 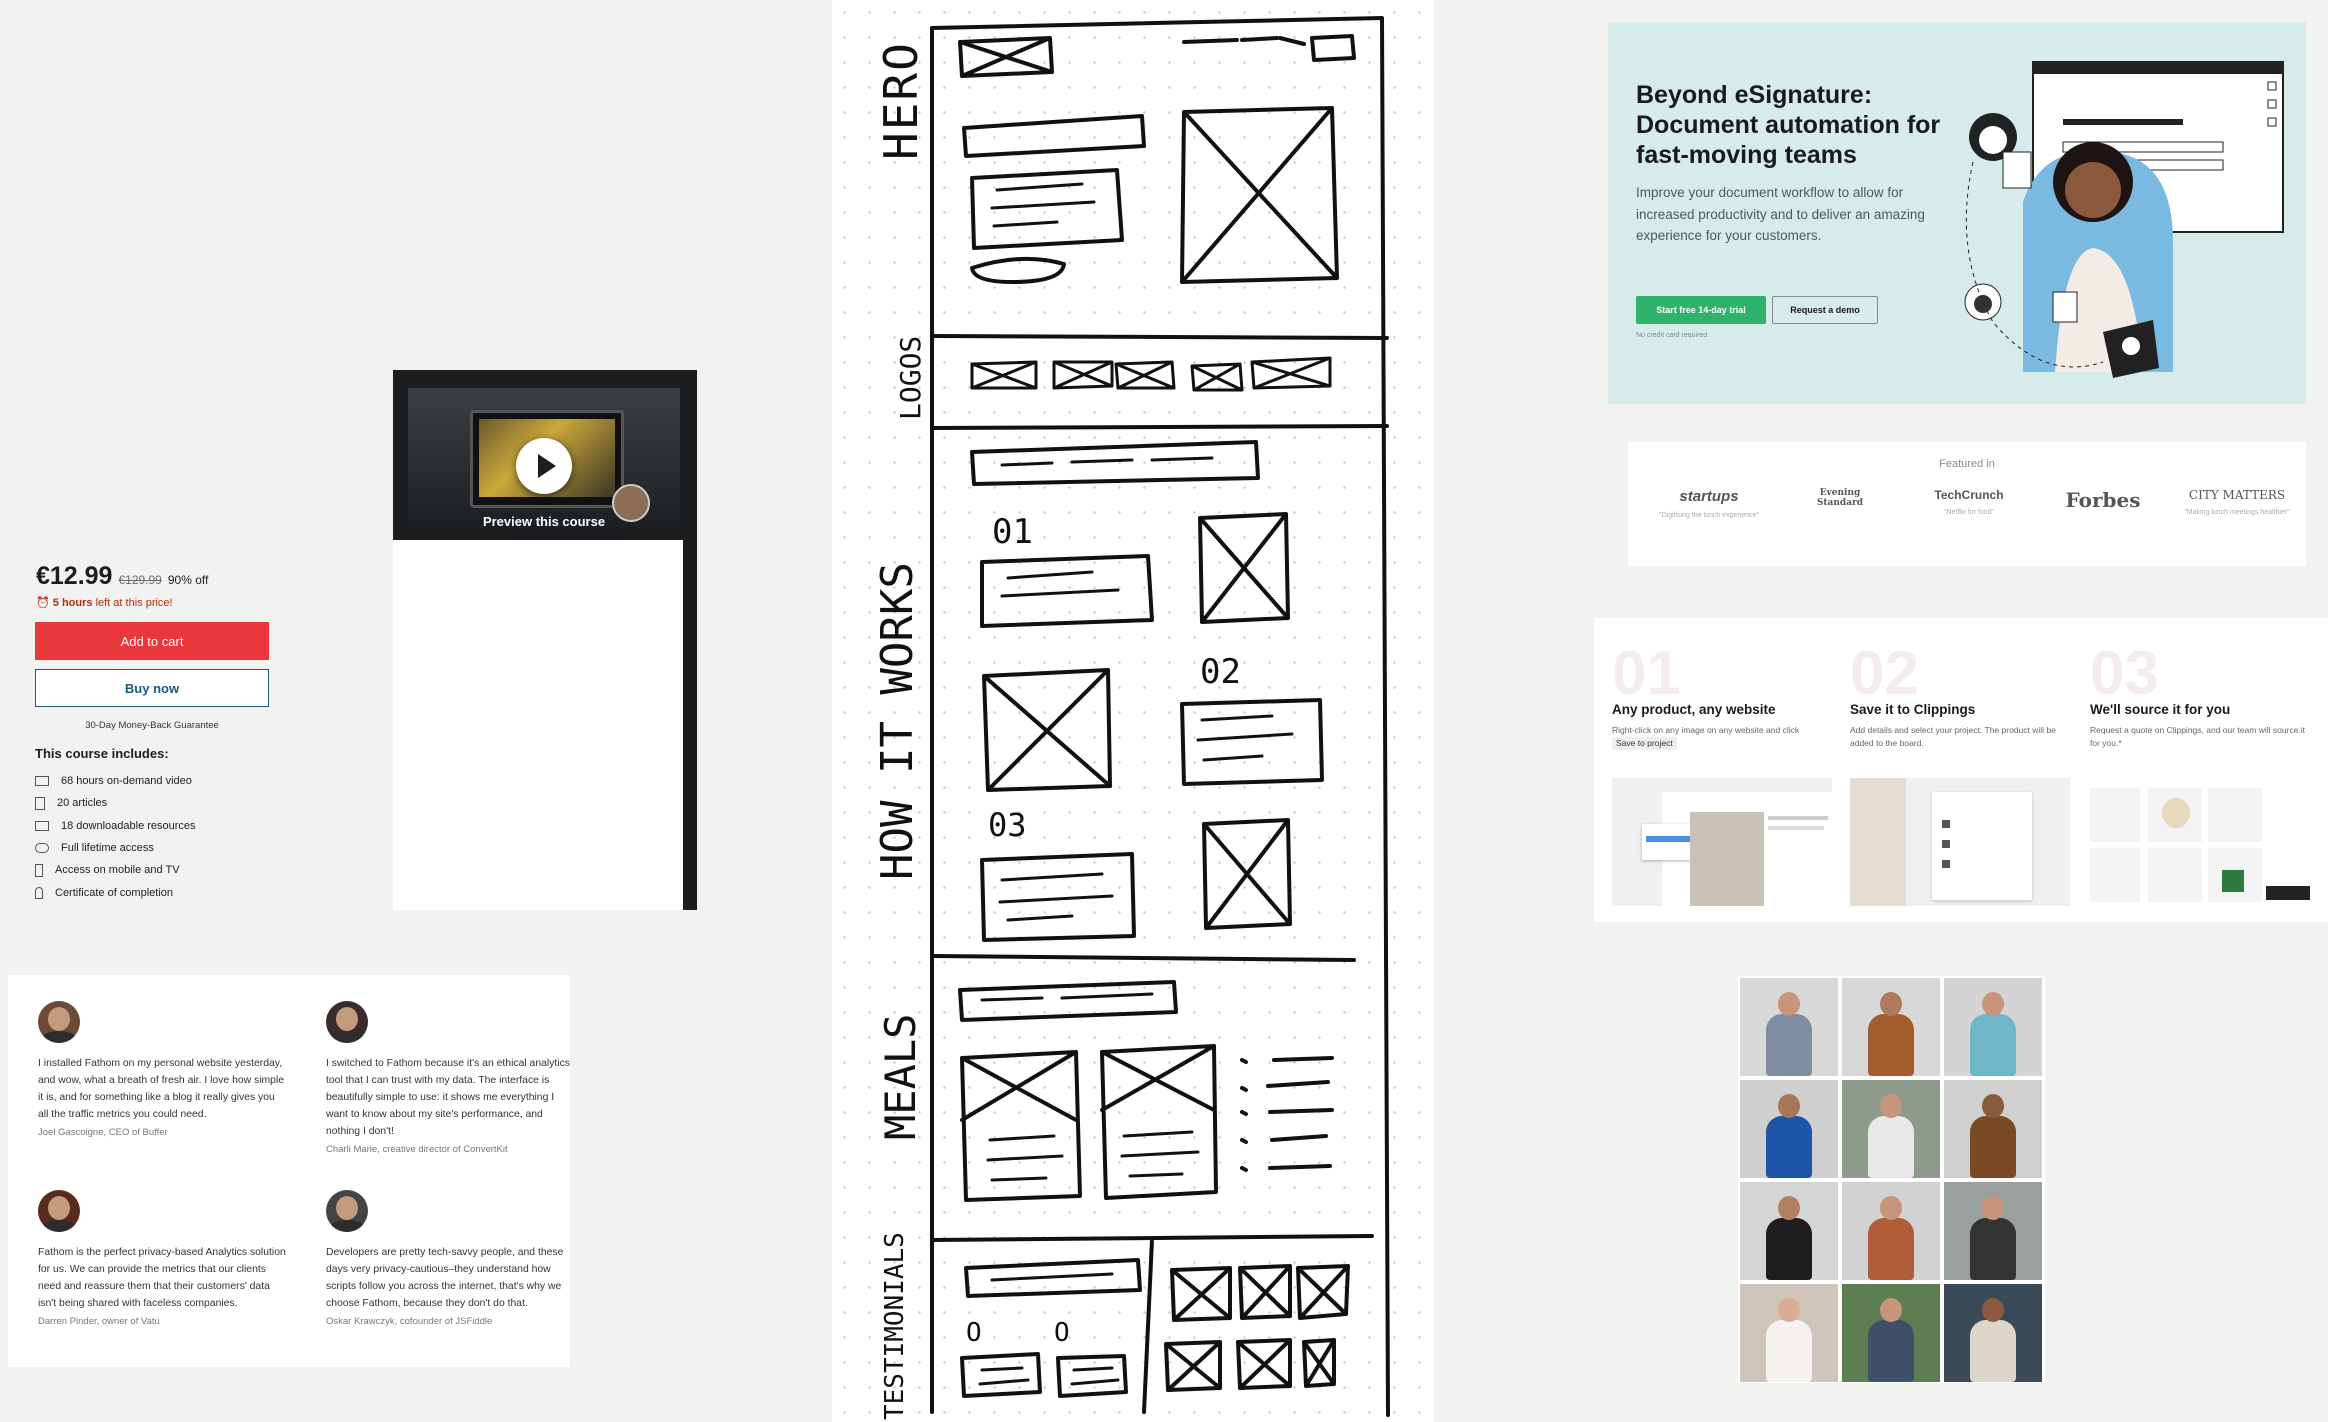 What do you see at coordinates (1967, 464) in the screenshot?
I see `featured-label: Featured in` at bounding box center [1967, 464].